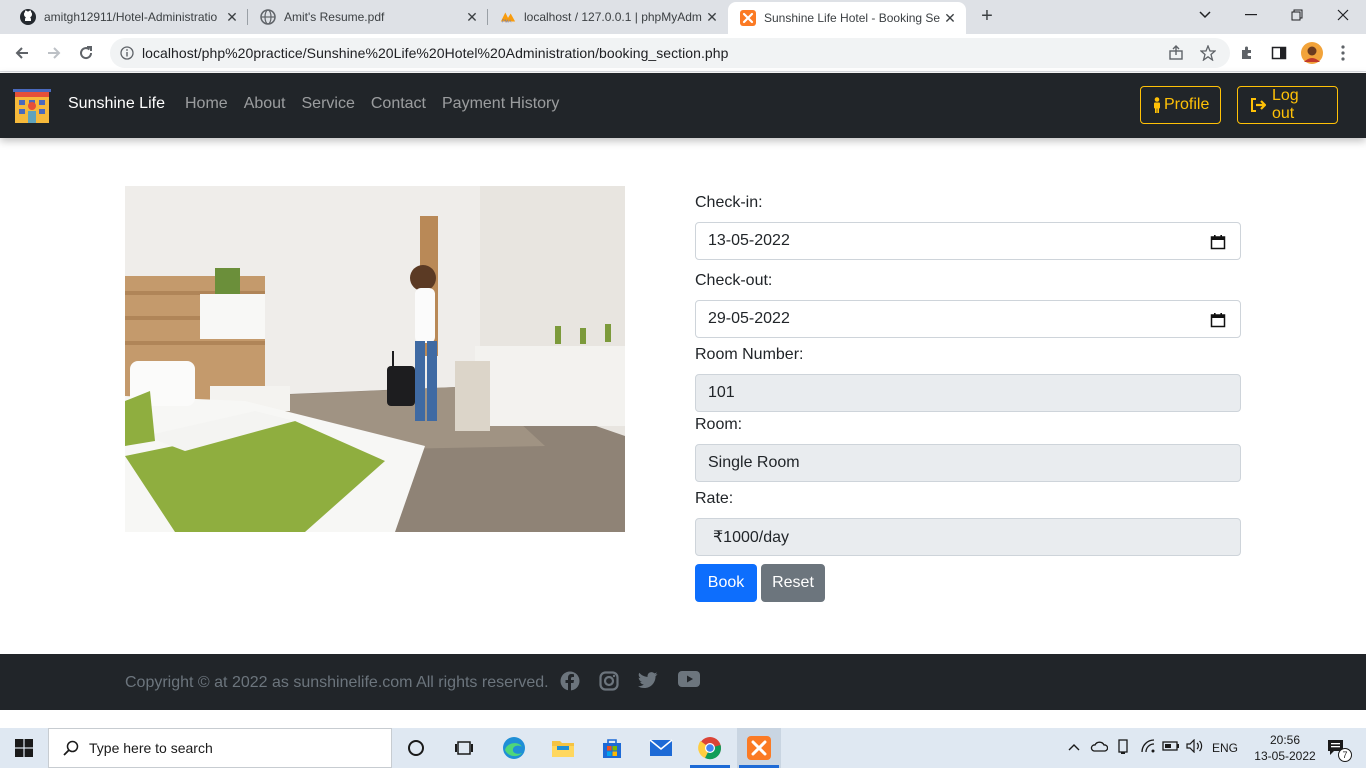 The width and height of the screenshot is (1366, 768). What do you see at coordinates (24, 748) in the screenshot?
I see `windows-start-icon` at bounding box center [24, 748].